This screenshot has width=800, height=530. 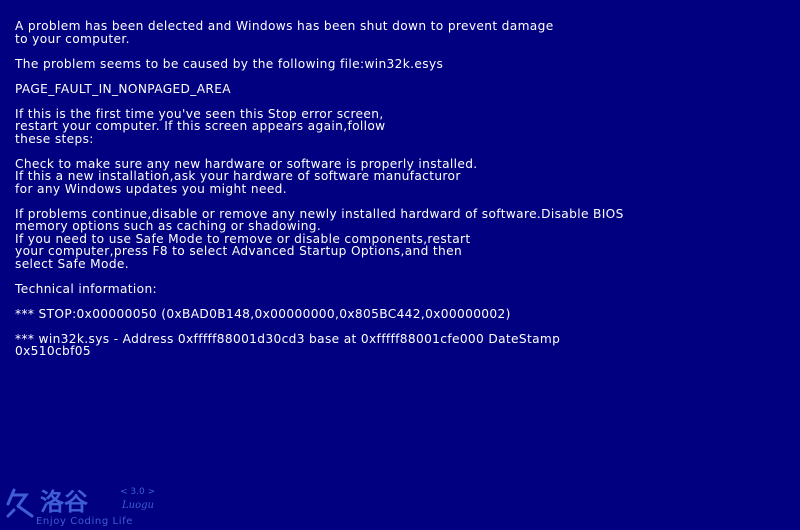 I want to click on error-line: 0x510cbf05, so click(x=53, y=351).